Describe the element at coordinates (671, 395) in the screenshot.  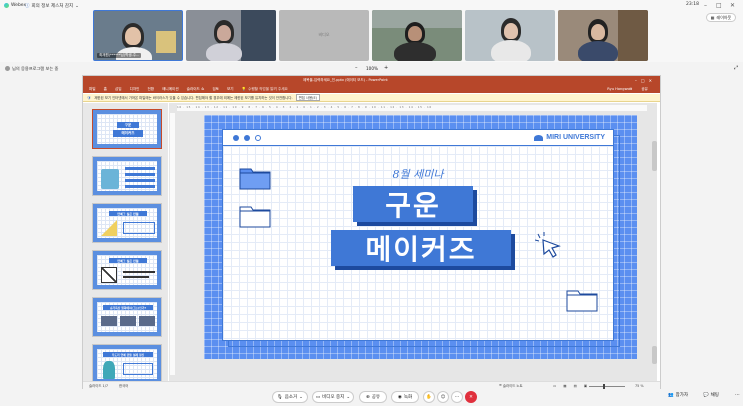
I see `participants-icon: 👥` at that location.